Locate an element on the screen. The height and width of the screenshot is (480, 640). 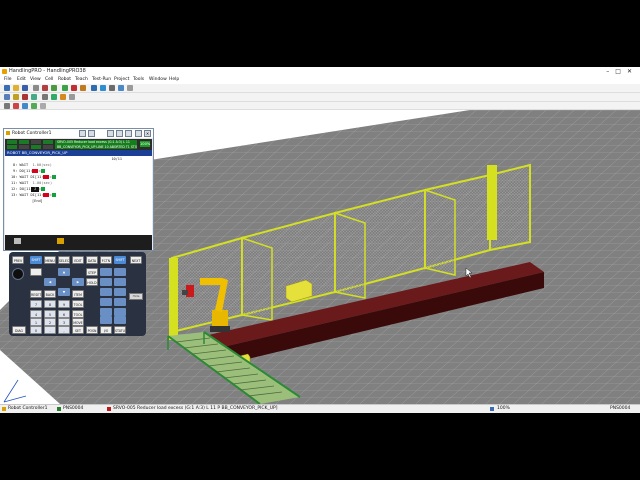
camera-icon is located at coordinates (25, 106).